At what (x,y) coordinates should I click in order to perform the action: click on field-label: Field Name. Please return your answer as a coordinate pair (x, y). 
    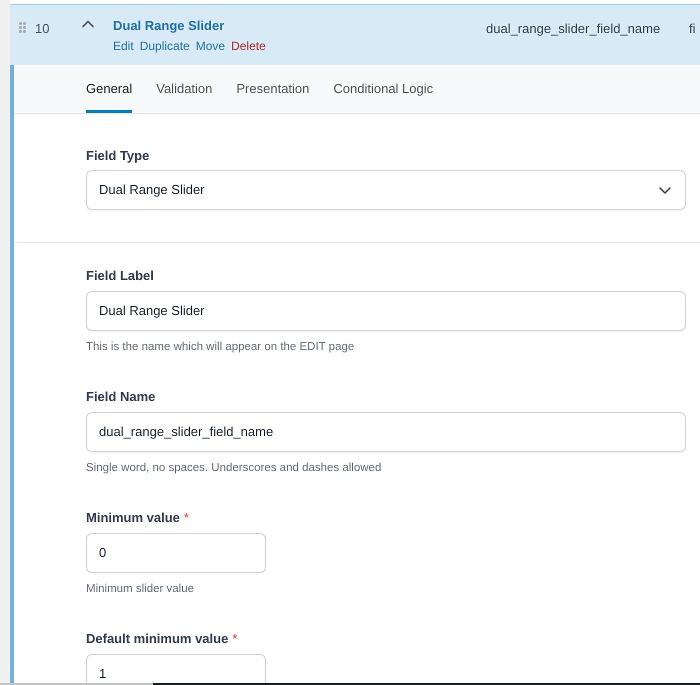
    Looking at the image, I should click on (121, 397).